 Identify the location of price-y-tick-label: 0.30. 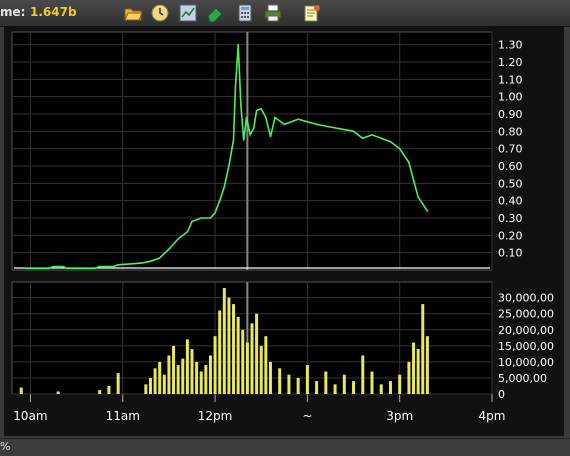
(510, 218).